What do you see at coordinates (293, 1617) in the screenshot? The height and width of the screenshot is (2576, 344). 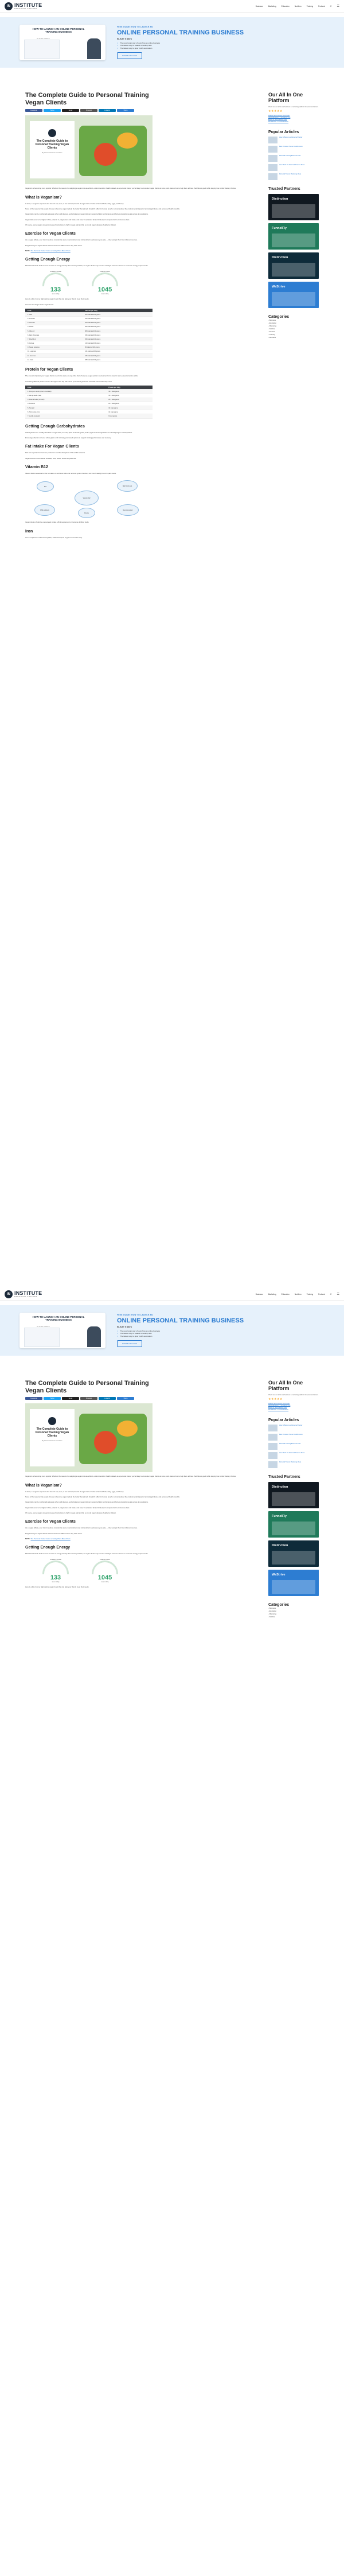 I see `category-link: Nutrition` at bounding box center [293, 1617].